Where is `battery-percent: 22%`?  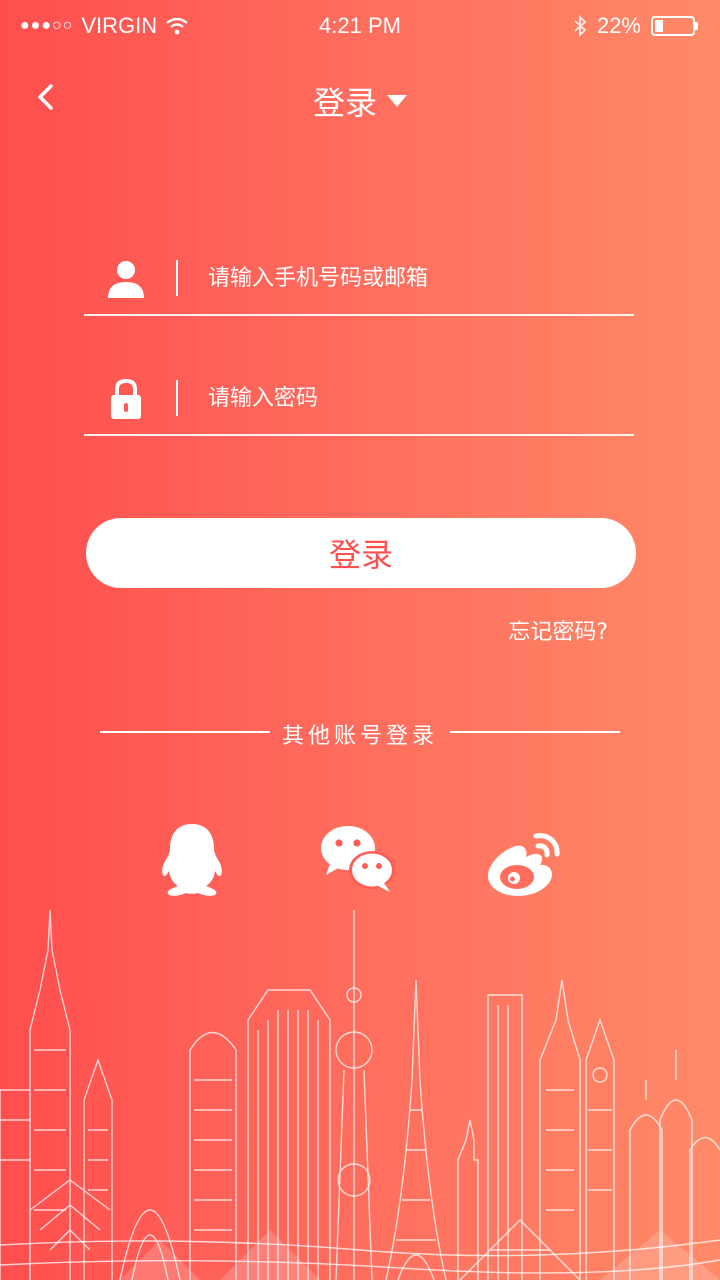 battery-percent: 22% is located at coordinates (618, 25).